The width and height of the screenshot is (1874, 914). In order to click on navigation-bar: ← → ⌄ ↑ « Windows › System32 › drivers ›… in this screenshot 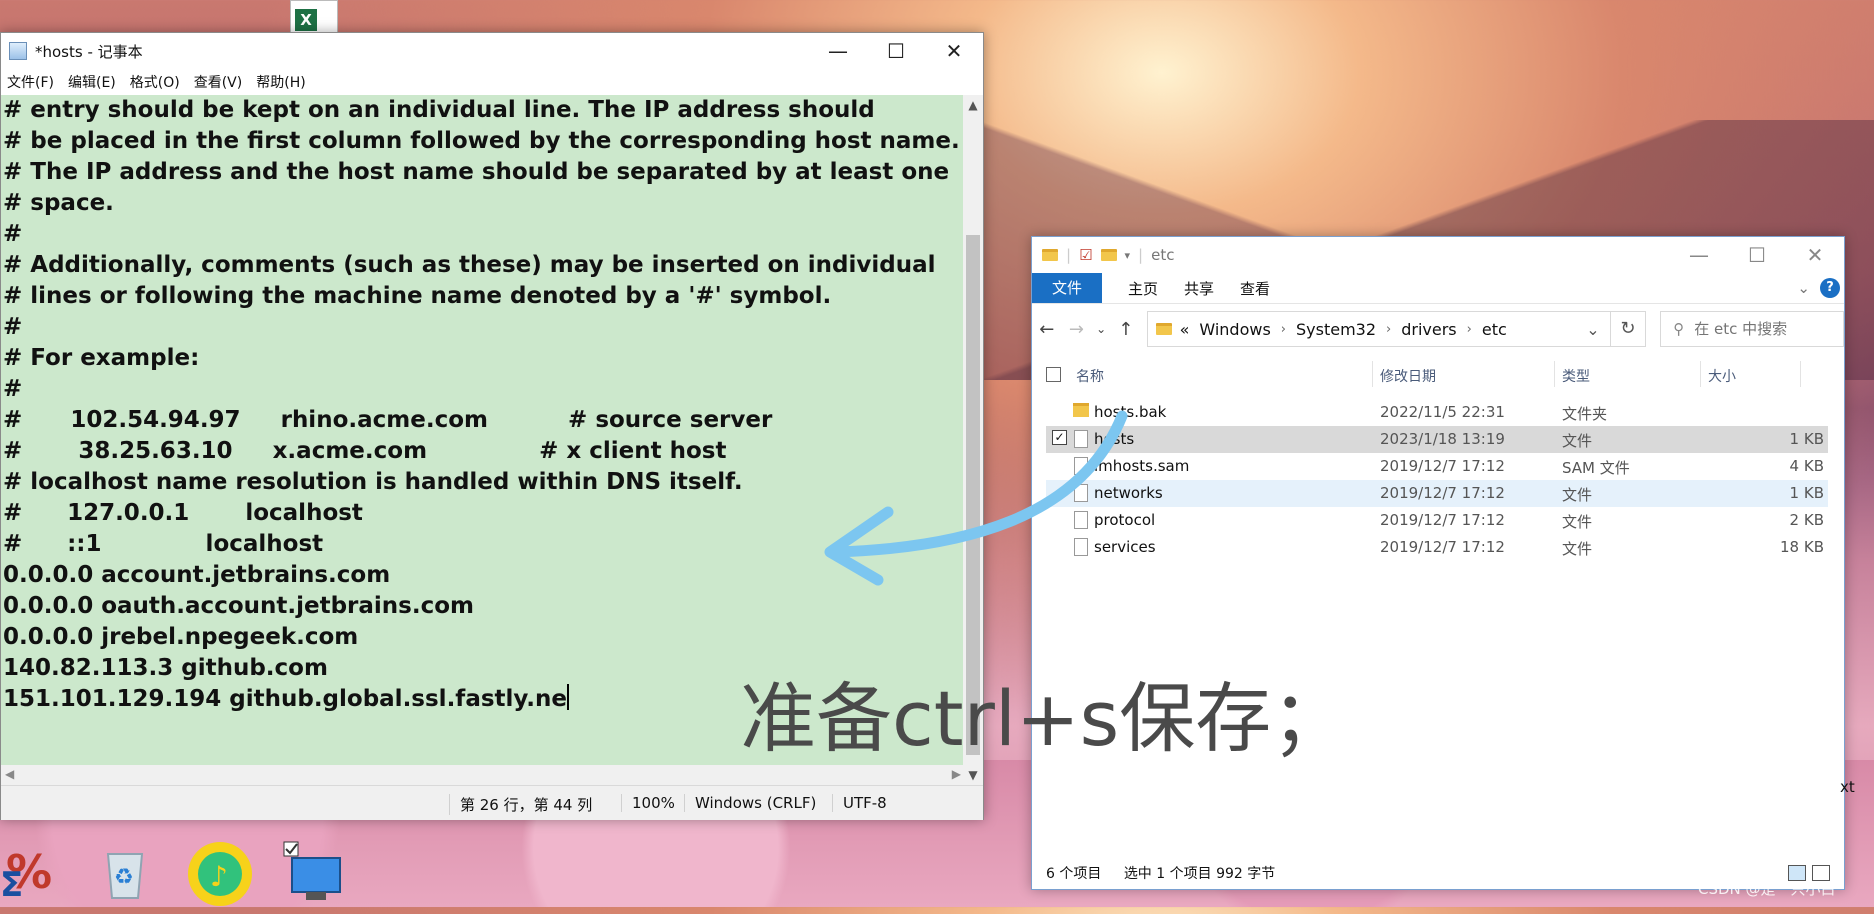, I will do `click(1438, 329)`.